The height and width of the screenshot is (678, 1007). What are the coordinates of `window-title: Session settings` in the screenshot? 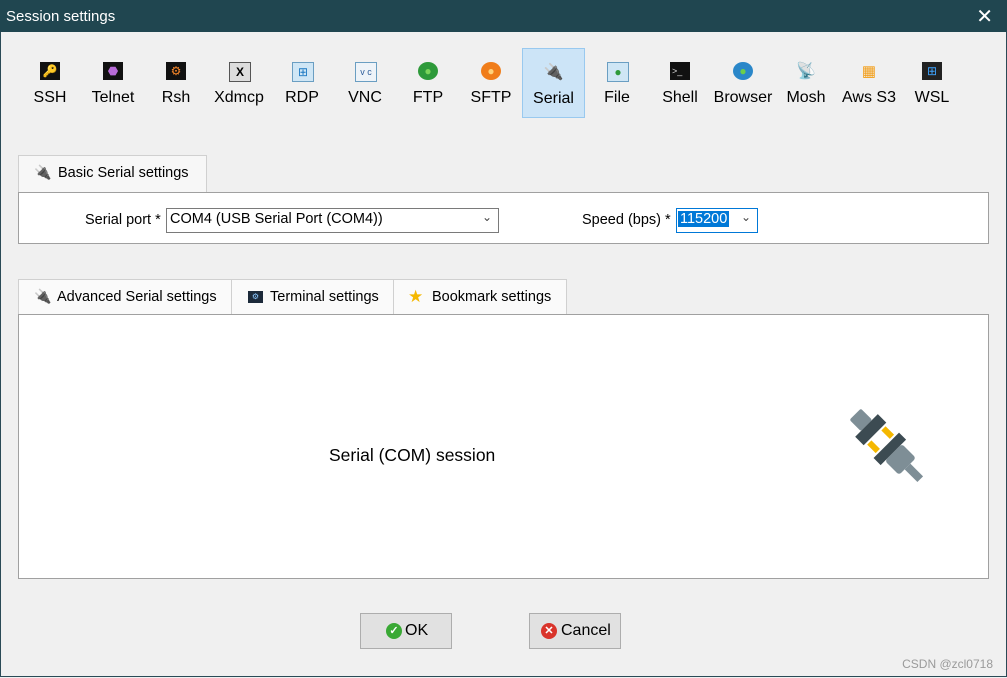 It's located at (61, 16).